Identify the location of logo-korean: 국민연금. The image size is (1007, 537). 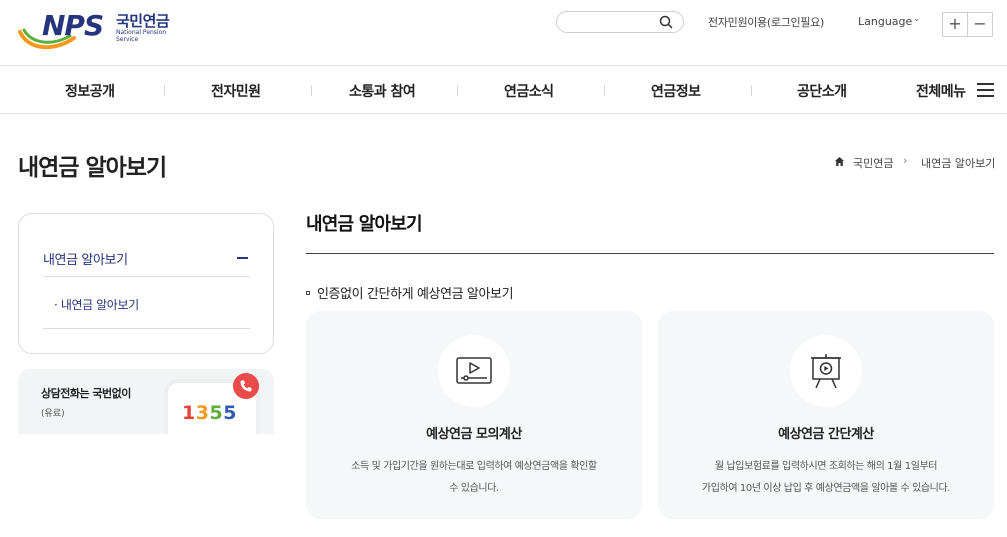
(143, 21).